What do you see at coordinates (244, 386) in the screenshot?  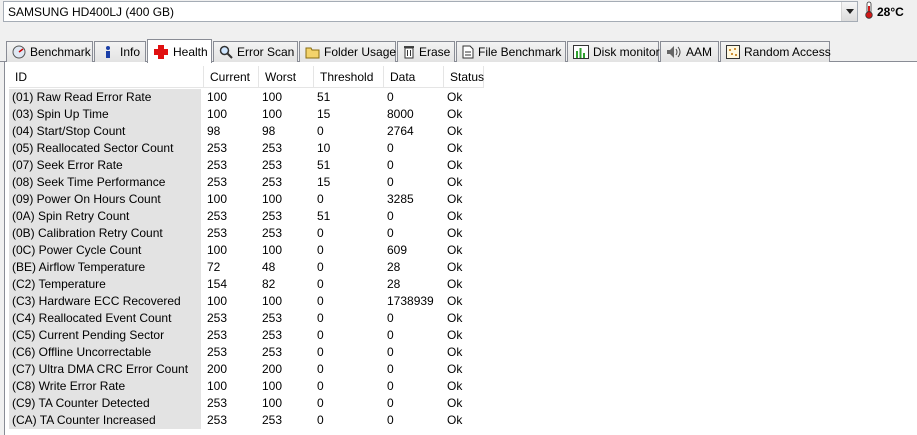 I see `table-row: (C8) Write Error Rate 100 100 0 0 Ok` at bounding box center [244, 386].